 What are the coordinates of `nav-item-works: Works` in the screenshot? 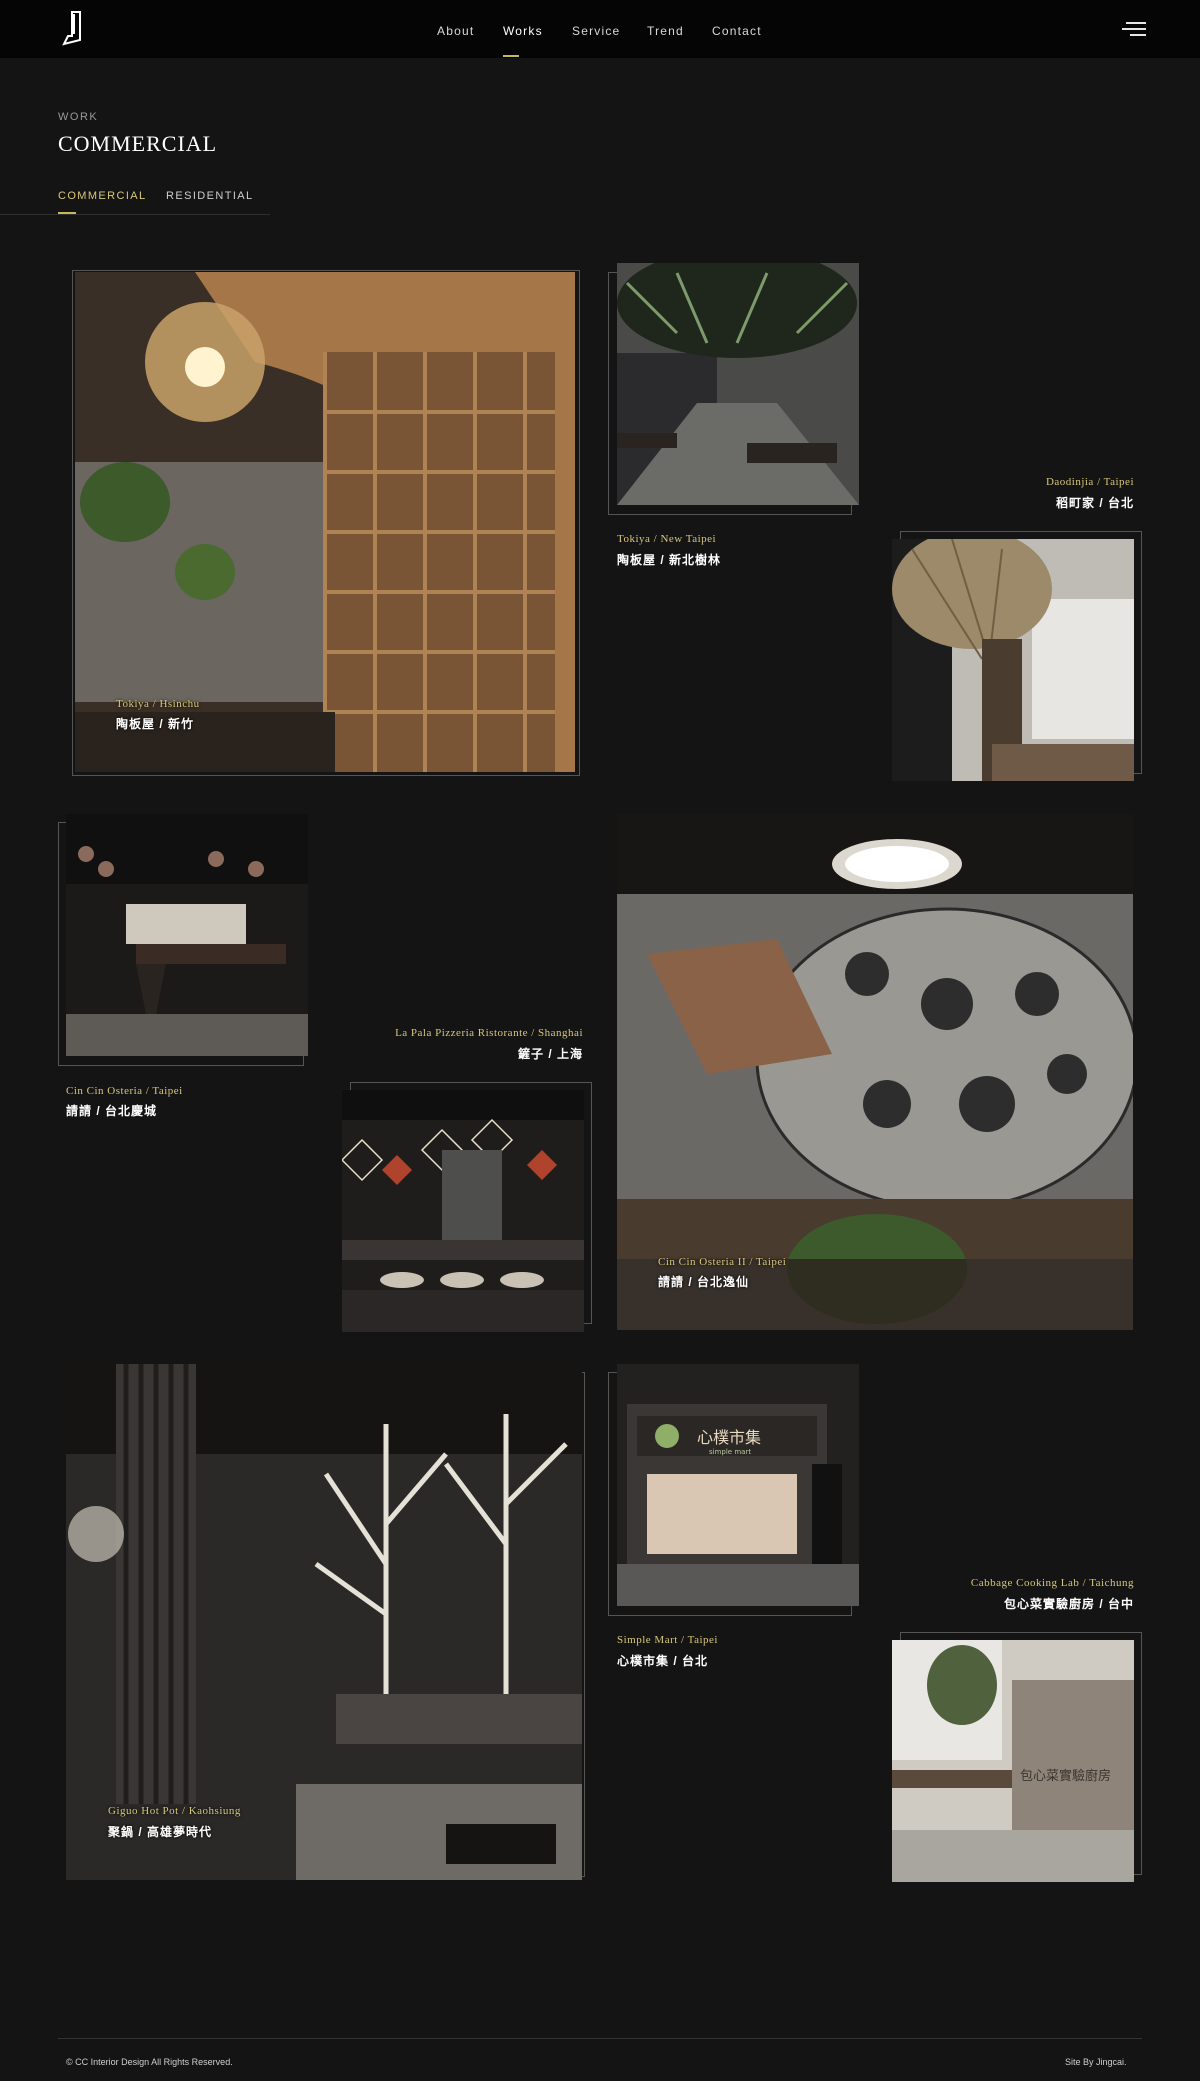 It's located at (523, 31).